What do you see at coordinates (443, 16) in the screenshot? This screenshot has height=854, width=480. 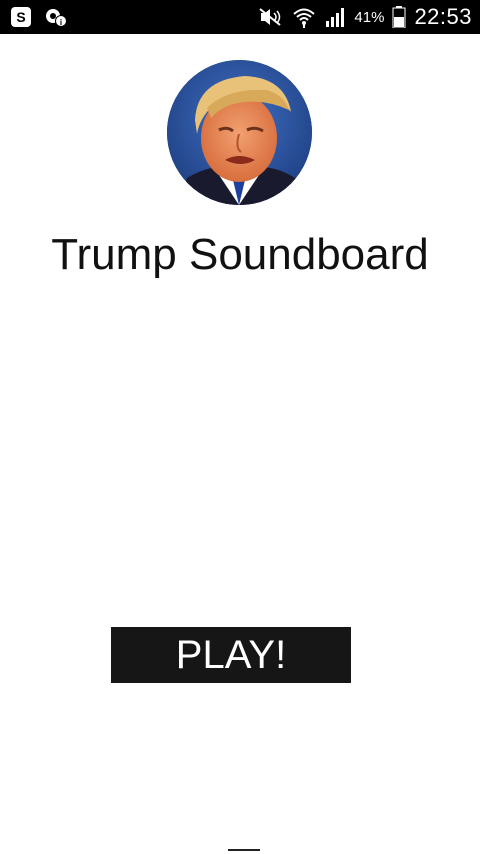 I see `clock: 22:53` at bounding box center [443, 16].